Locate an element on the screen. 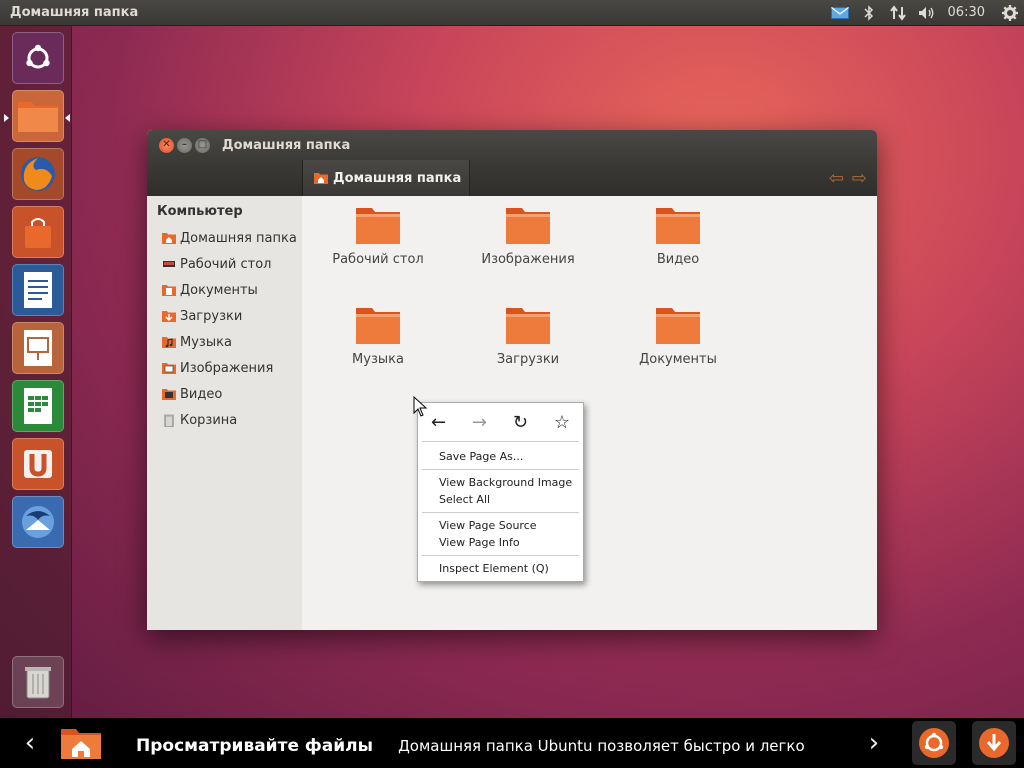 The image size is (1024, 768). running-indicator is located at coordinates (6, 118).